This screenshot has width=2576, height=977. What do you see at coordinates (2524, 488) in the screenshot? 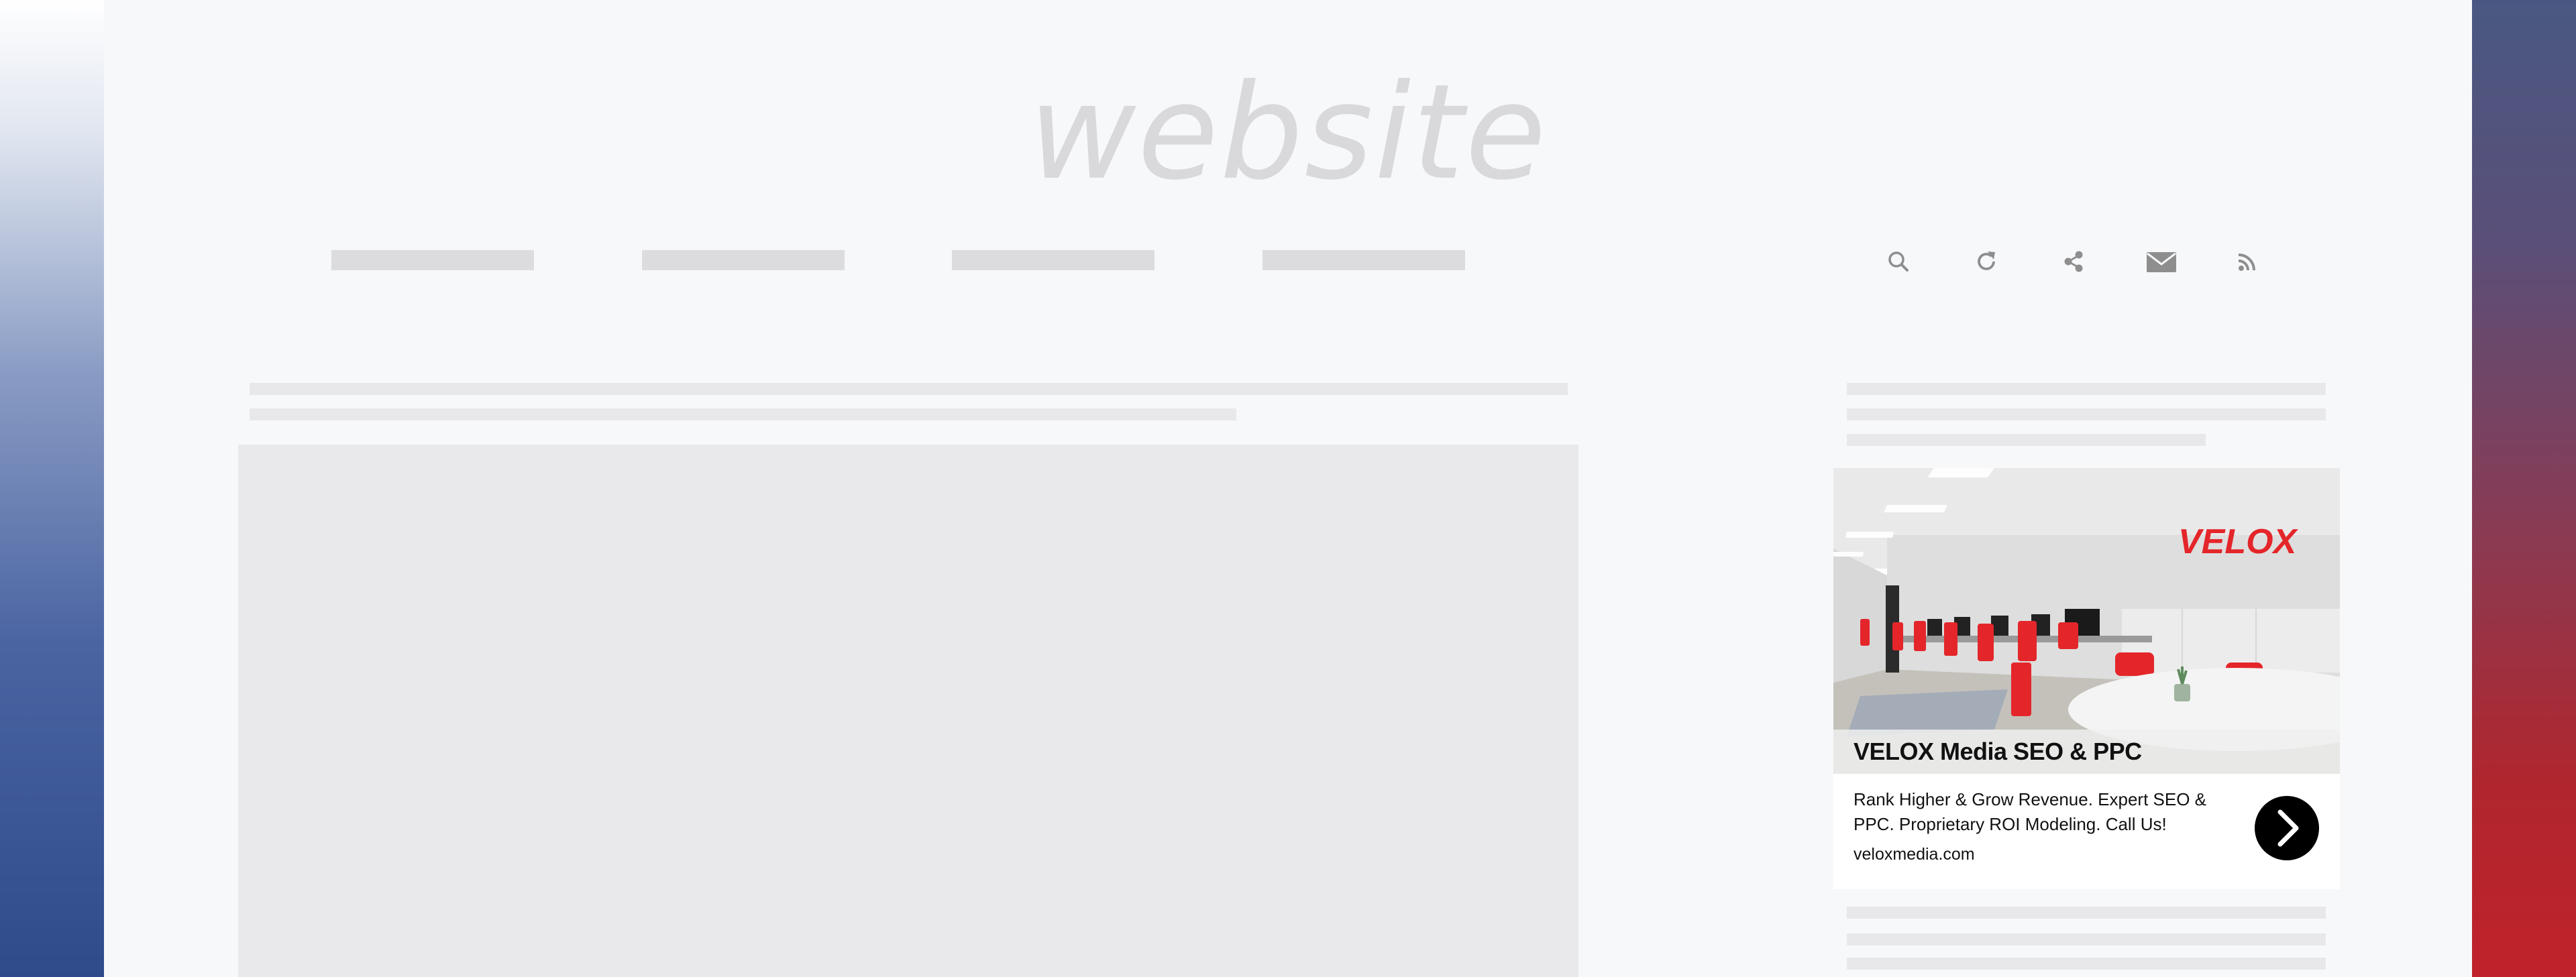
I see `right-background-gradient` at bounding box center [2524, 488].